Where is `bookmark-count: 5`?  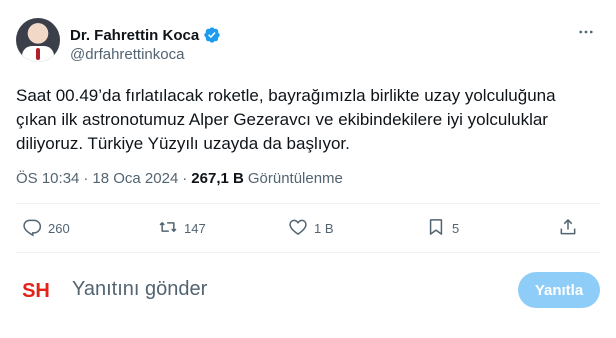 bookmark-count: 5 is located at coordinates (456, 228).